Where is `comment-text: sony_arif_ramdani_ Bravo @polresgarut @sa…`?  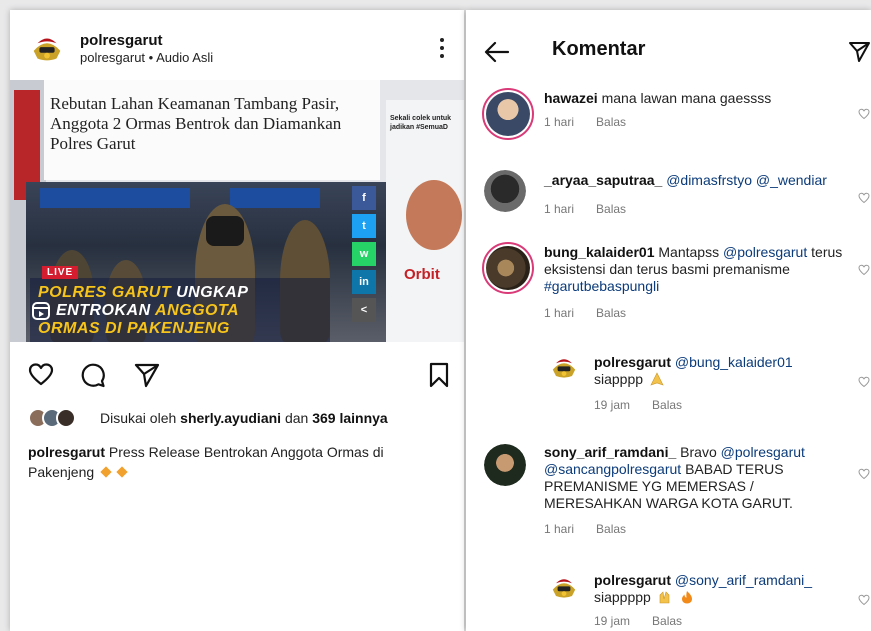 comment-text: sony_arif_ramdani_ Bravo @polresgarut @sa… is located at coordinates (674, 477).